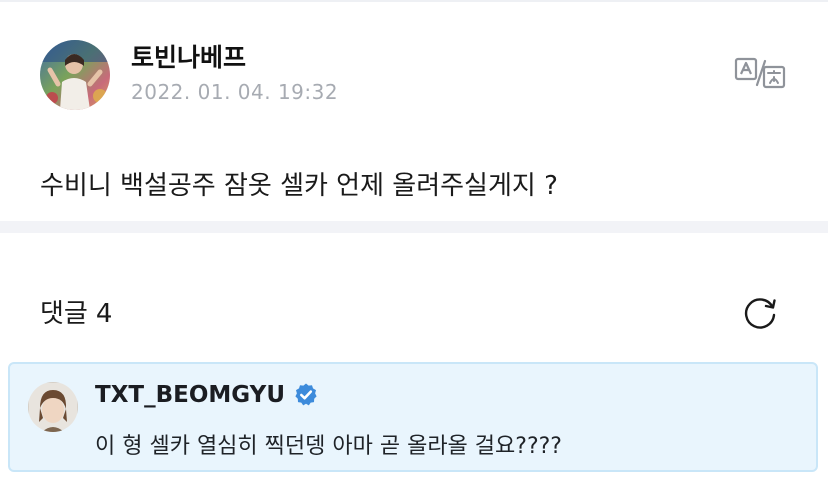 The image size is (828, 478). What do you see at coordinates (414, 227) in the screenshot?
I see `section-divider` at bounding box center [414, 227].